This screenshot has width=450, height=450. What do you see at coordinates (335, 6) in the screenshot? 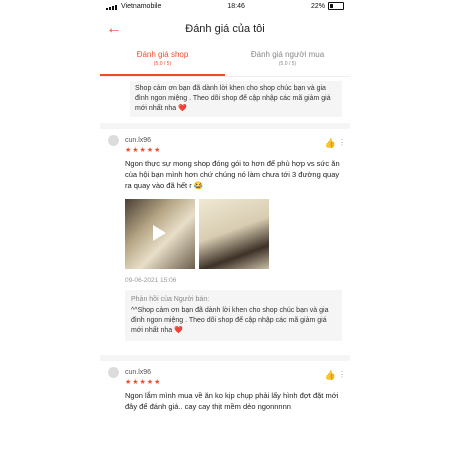
I see `battery-icon` at bounding box center [335, 6].